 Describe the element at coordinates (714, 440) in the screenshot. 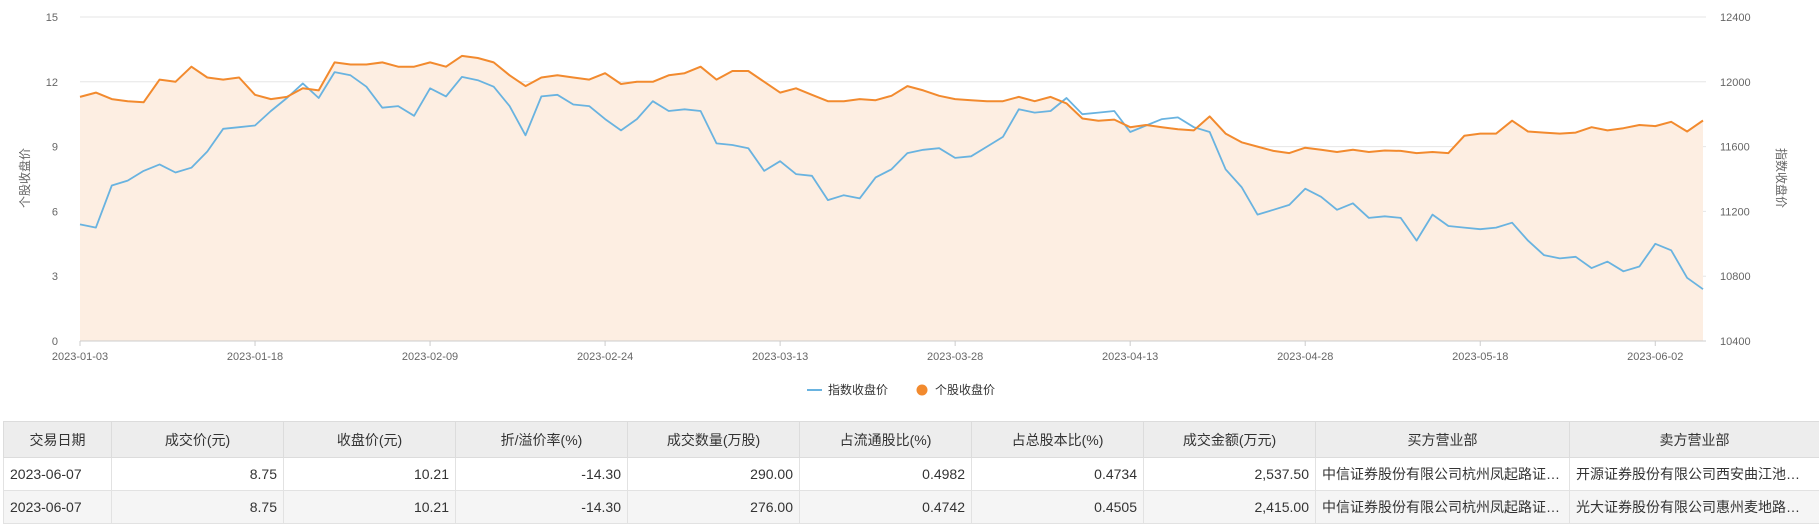

I see `column-header: 成交数量(万股)` at that location.